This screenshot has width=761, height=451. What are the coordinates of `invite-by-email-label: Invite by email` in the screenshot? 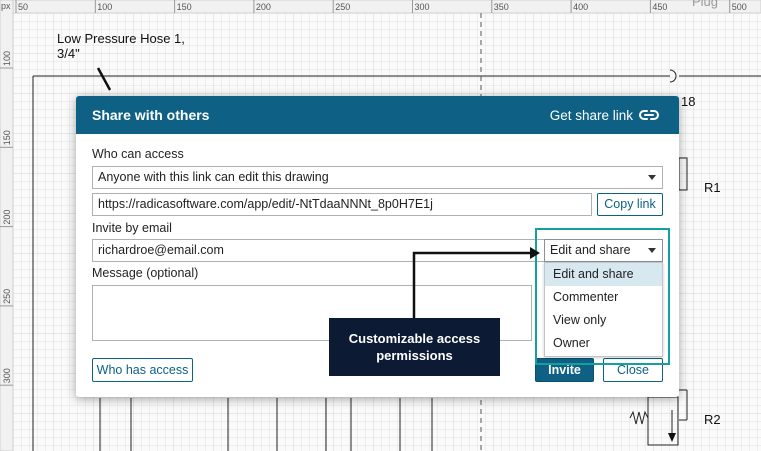 It's located at (132, 228).